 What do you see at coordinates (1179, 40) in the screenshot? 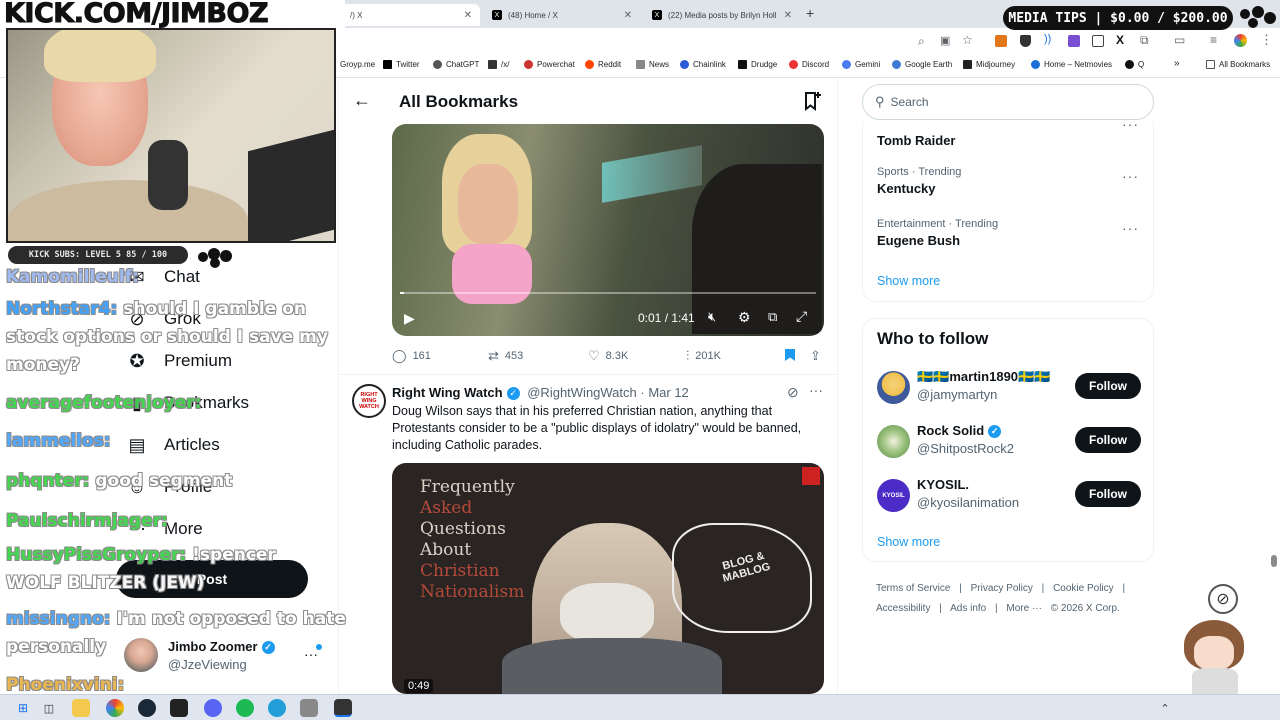
I see `sidebar-icon: ▭` at bounding box center [1179, 40].